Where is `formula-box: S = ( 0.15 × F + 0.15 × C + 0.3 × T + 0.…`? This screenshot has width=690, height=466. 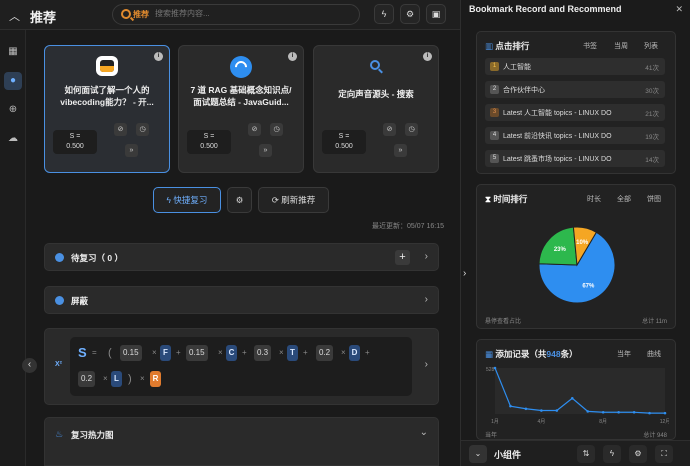 formula-box: S = ( 0.15 × F + 0.15 × C + 0.3 × T + 0.… is located at coordinates (241, 366).